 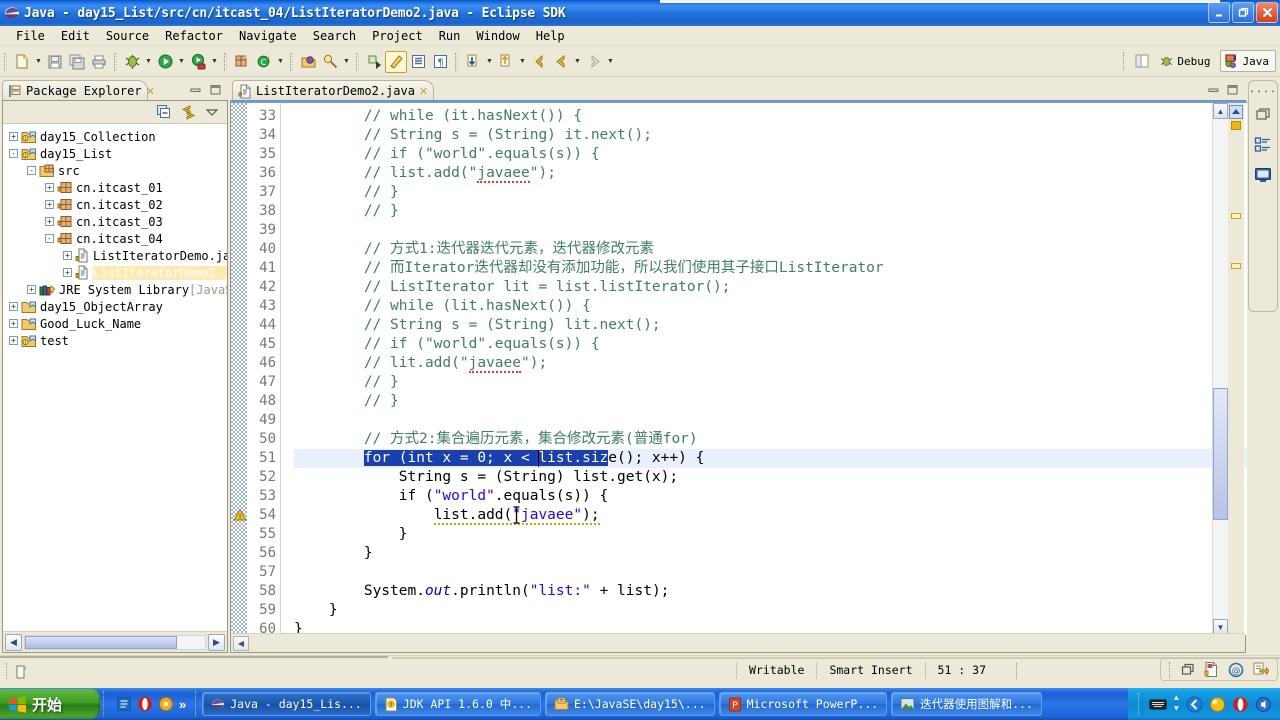 I want to click on next-annotation-icon, so click(x=374, y=62).